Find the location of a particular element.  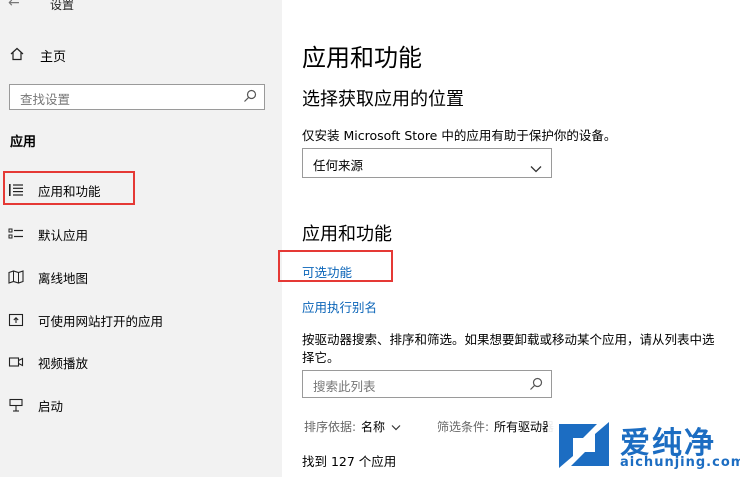

apps-section-heading: 应用 is located at coordinates (23, 142).